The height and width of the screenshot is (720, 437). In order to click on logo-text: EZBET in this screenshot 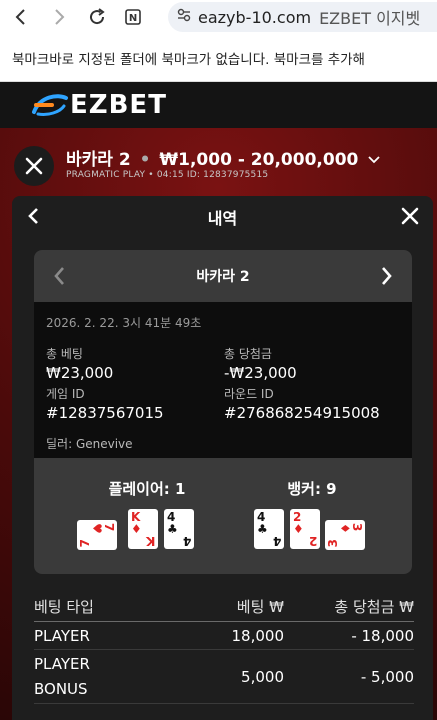, I will do `click(118, 105)`.